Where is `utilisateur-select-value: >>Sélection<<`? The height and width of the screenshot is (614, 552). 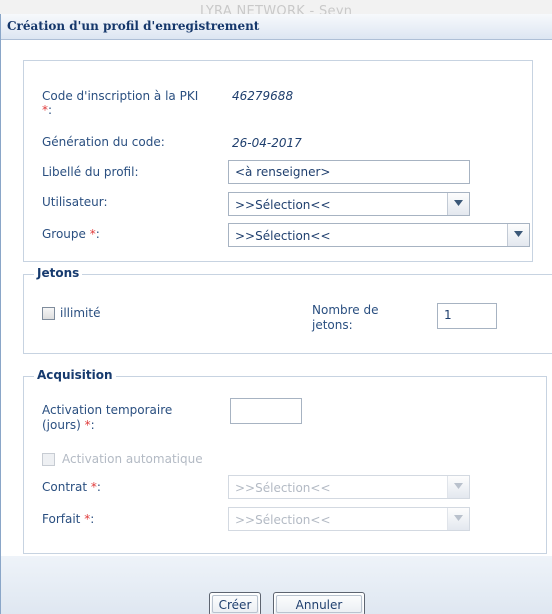 utilisateur-select-value: >>Sélection<< is located at coordinates (283, 205).